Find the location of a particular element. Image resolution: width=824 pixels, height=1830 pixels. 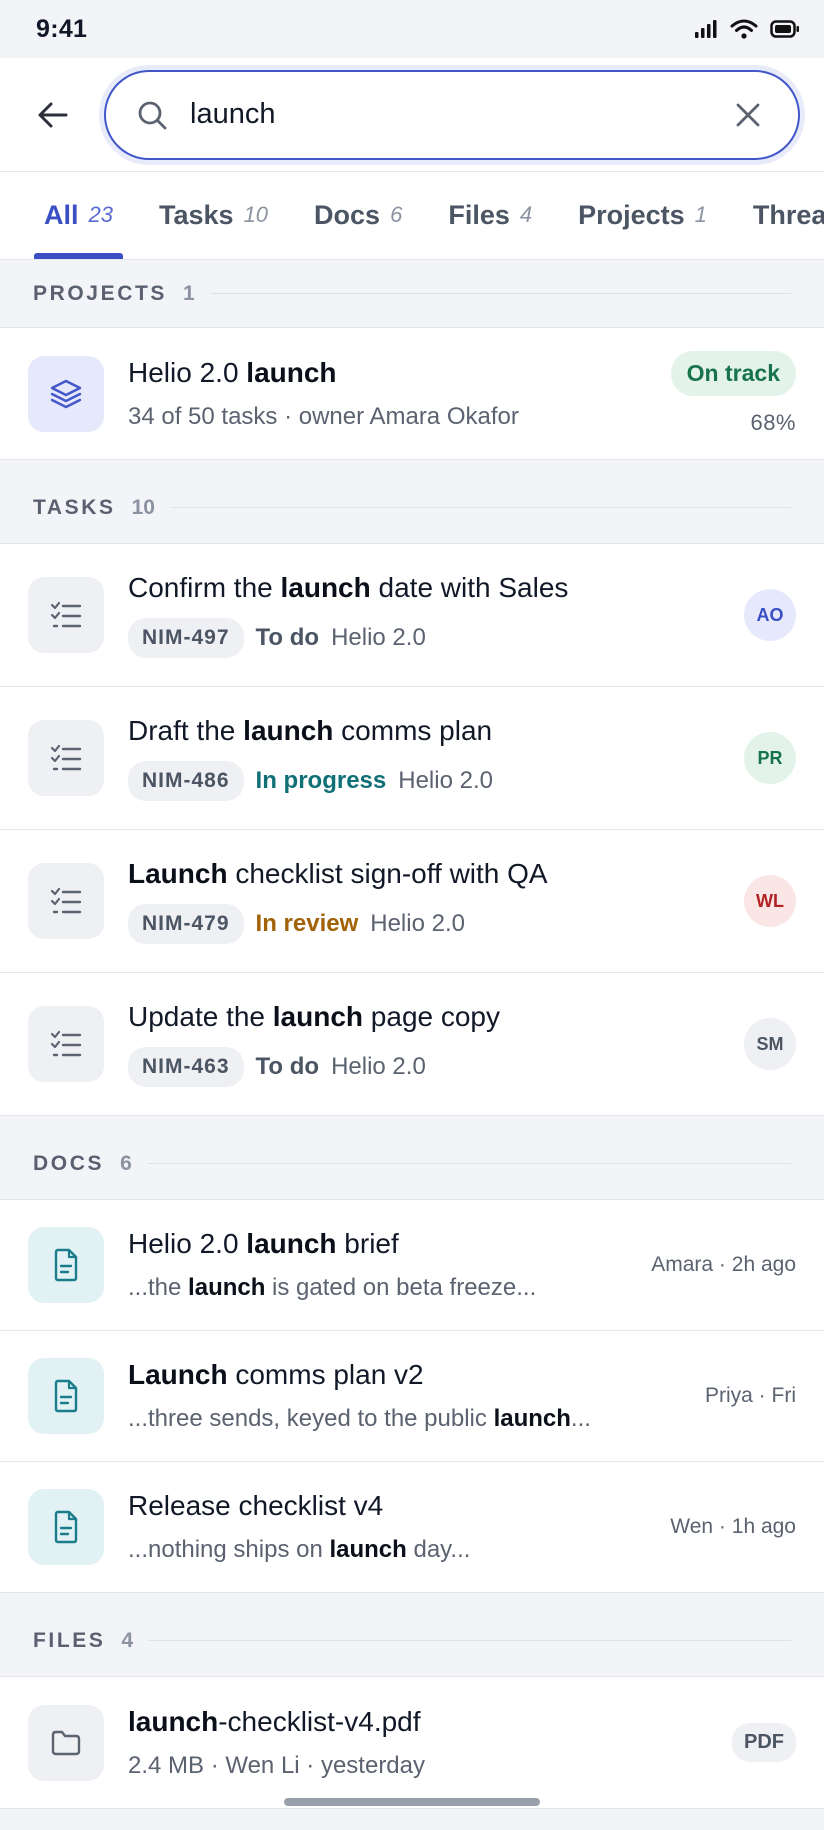

avatar: WL is located at coordinates (770, 901).